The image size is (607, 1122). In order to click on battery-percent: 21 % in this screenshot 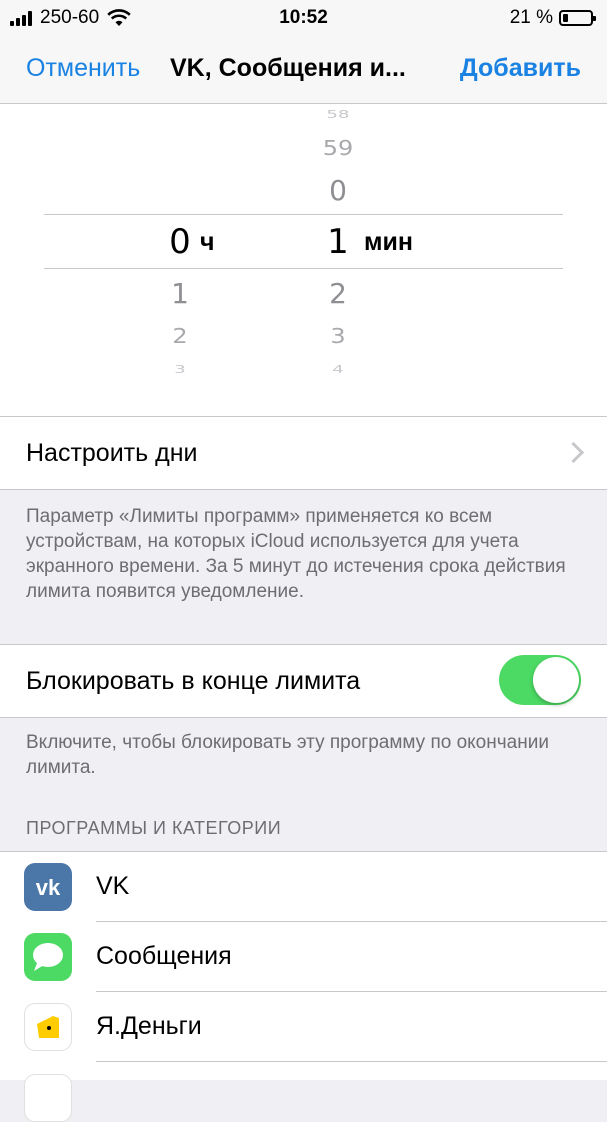, I will do `click(531, 17)`.